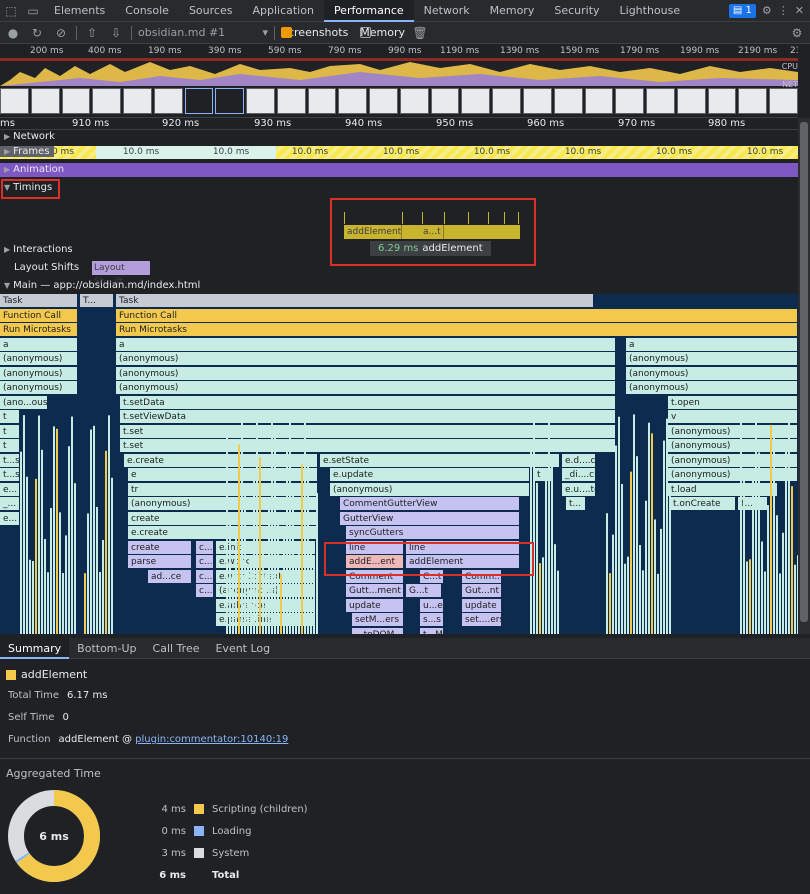 The height and width of the screenshot is (894, 810). I want to click on reload-icon: ↻, so click(37, 33).